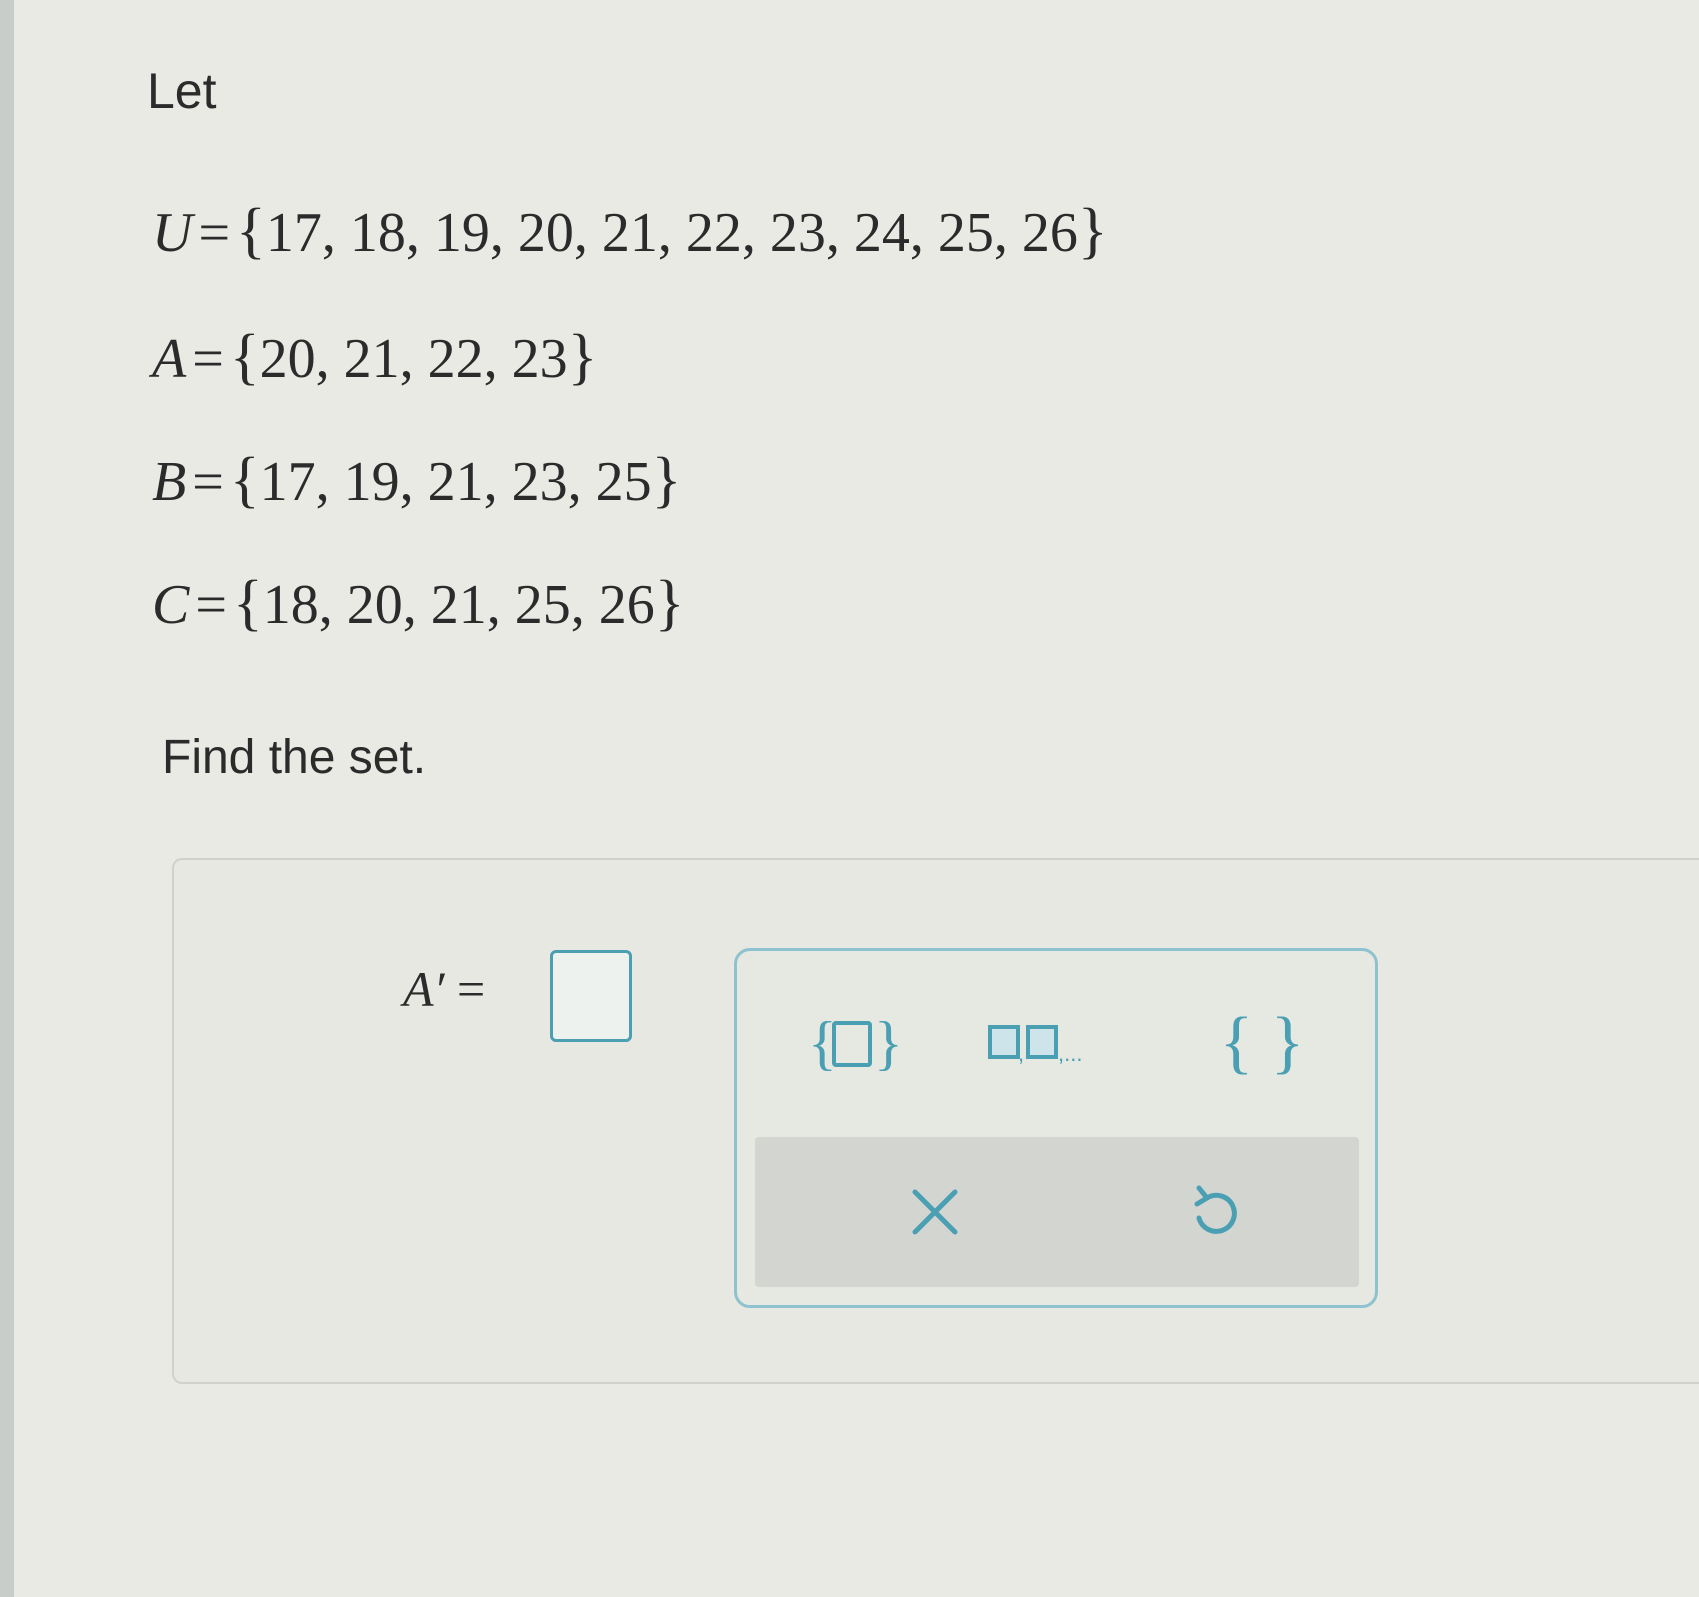 This screenshot has width=1699, height=1597. I want to click on x-icon, so click(935, 1212).